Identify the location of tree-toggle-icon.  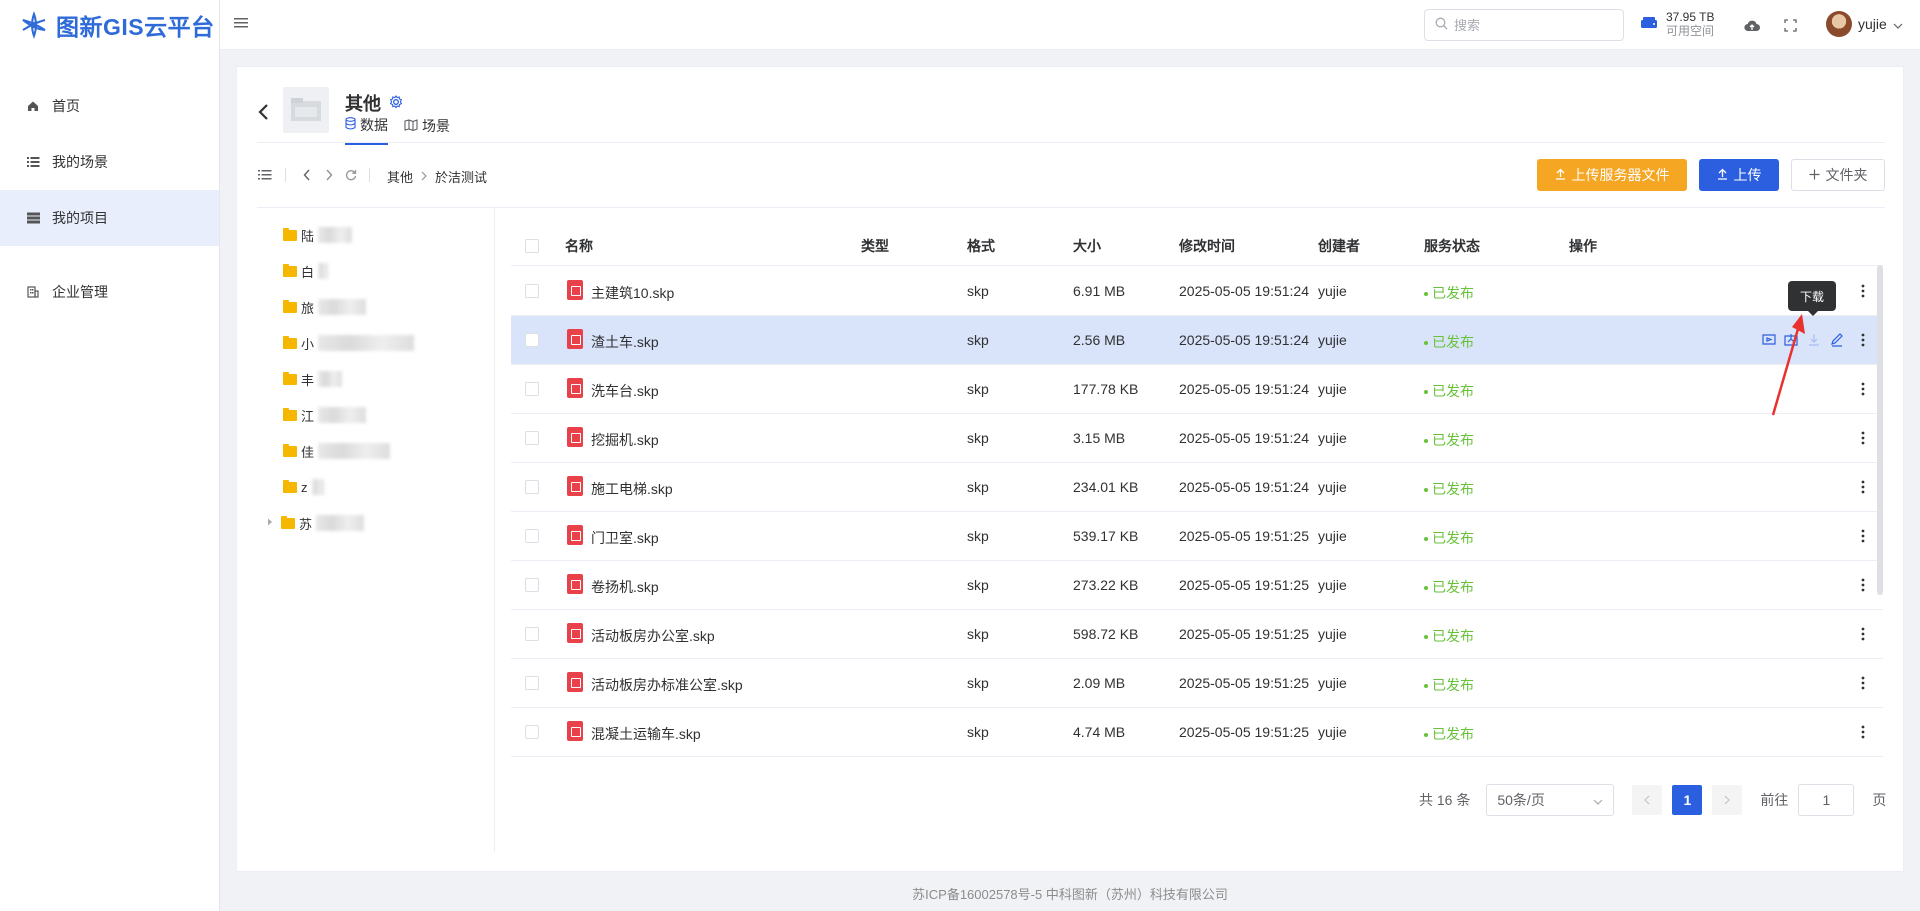
(265, 175).